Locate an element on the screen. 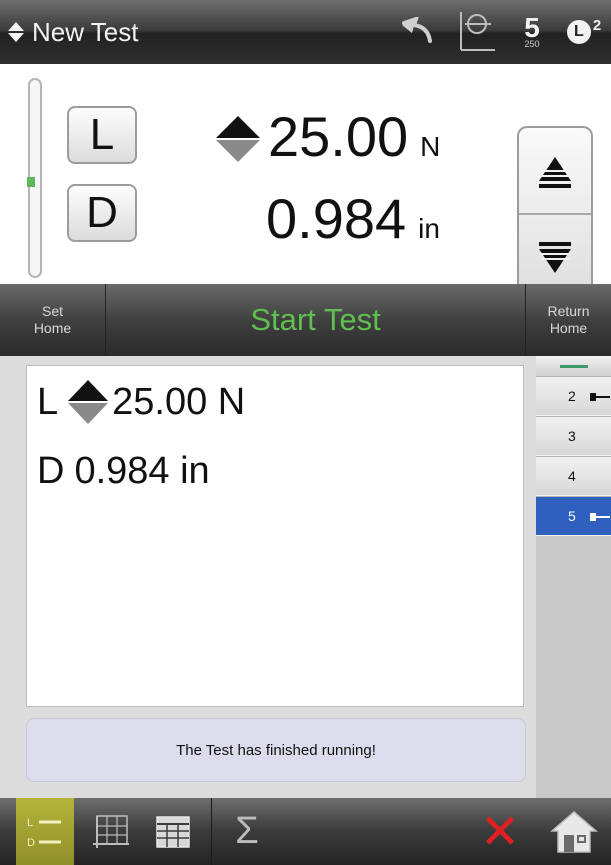 This screenshot has height=865, width=611. test-list-item: 3 is located at coordinates (573, 436).